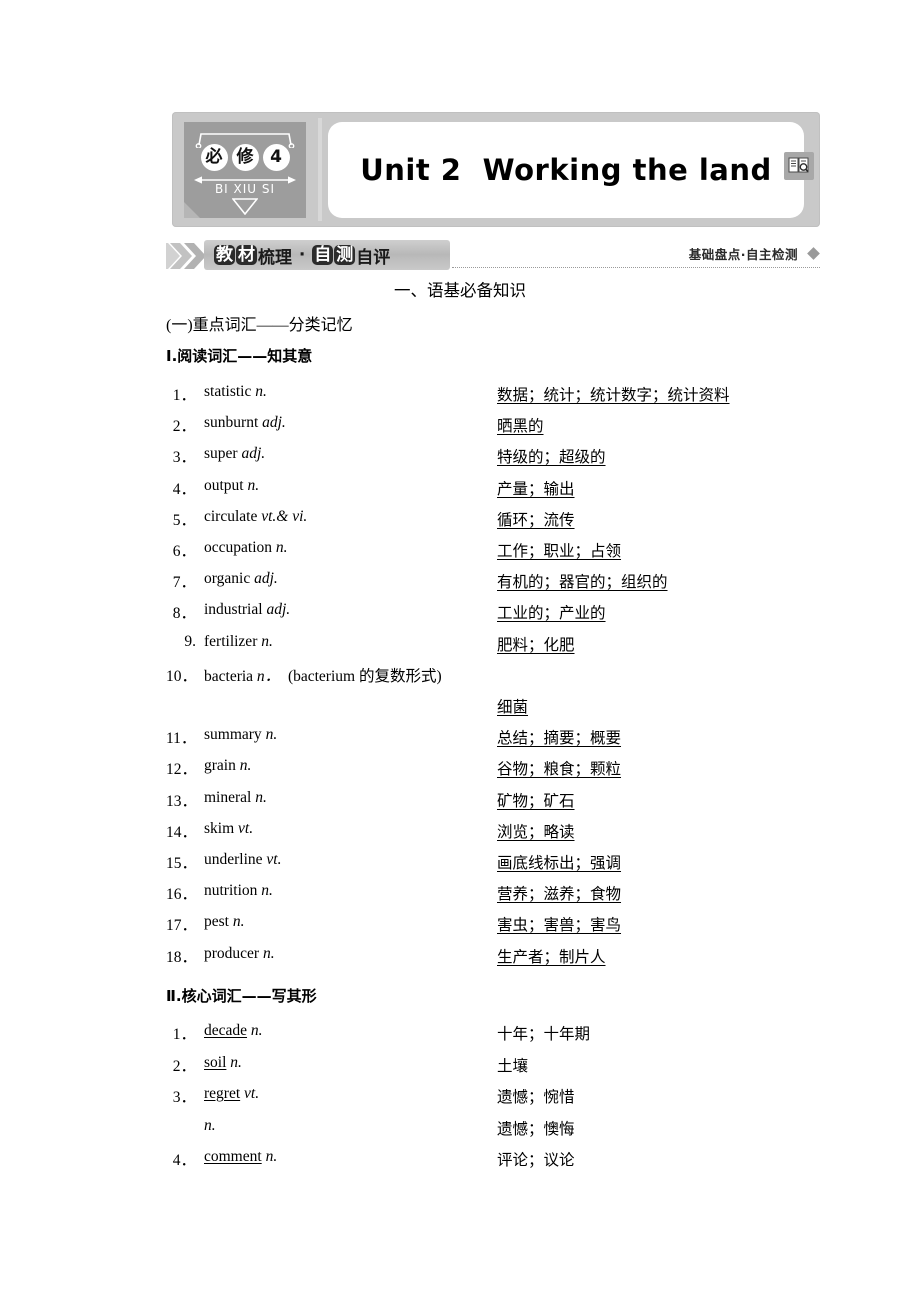  What do you see at coordinates (496, 488) in the screenshot?
I see `vocab-row: 4． output n. 产量；输出` at bounding box center [496, 488].